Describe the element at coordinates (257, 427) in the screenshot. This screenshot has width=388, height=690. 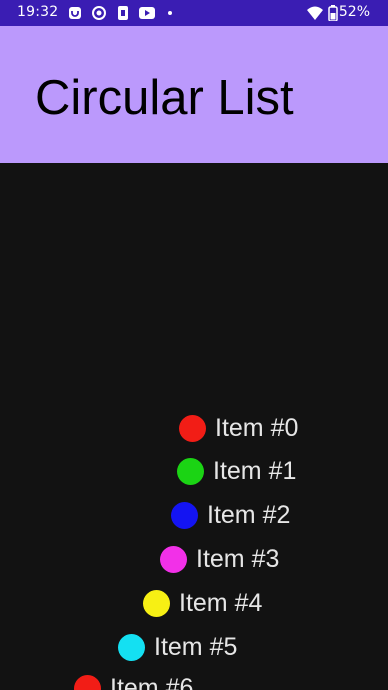
I see `list-item-label: Item #0` at that location.